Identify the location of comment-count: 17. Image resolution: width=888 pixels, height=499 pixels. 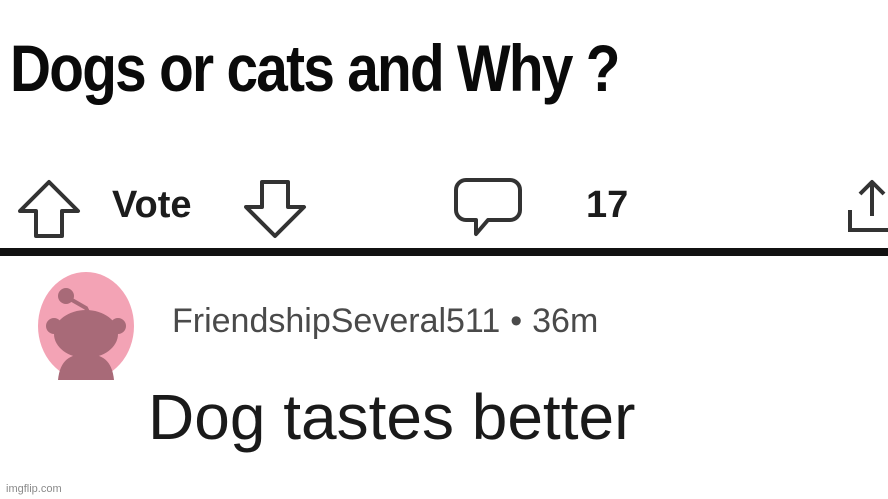
(607, 205).